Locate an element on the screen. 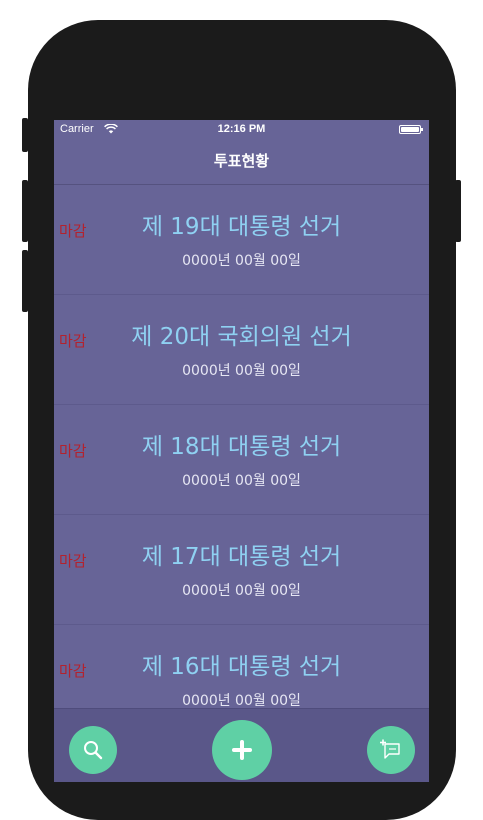 The width and height of the screenshot is (483, 820). power-button is located at coordinates (458, 211).